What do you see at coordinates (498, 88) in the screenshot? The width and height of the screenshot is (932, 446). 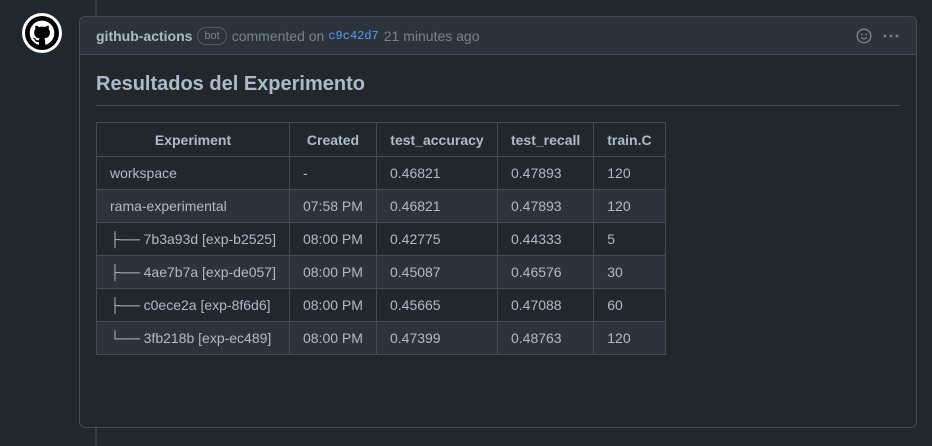 I see `results-heading: Resultados del Experimento` at bounding box center [498, 88].